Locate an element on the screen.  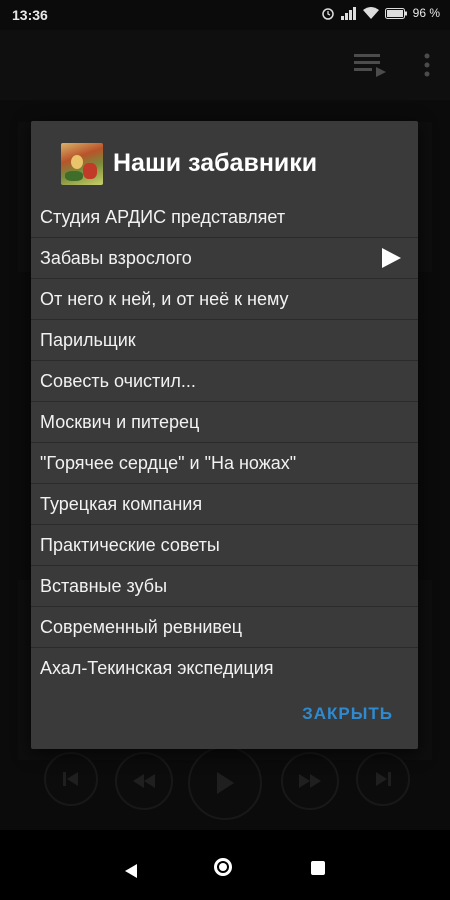
dialog-header: Наши забавники is located at coordinates (224, 159).